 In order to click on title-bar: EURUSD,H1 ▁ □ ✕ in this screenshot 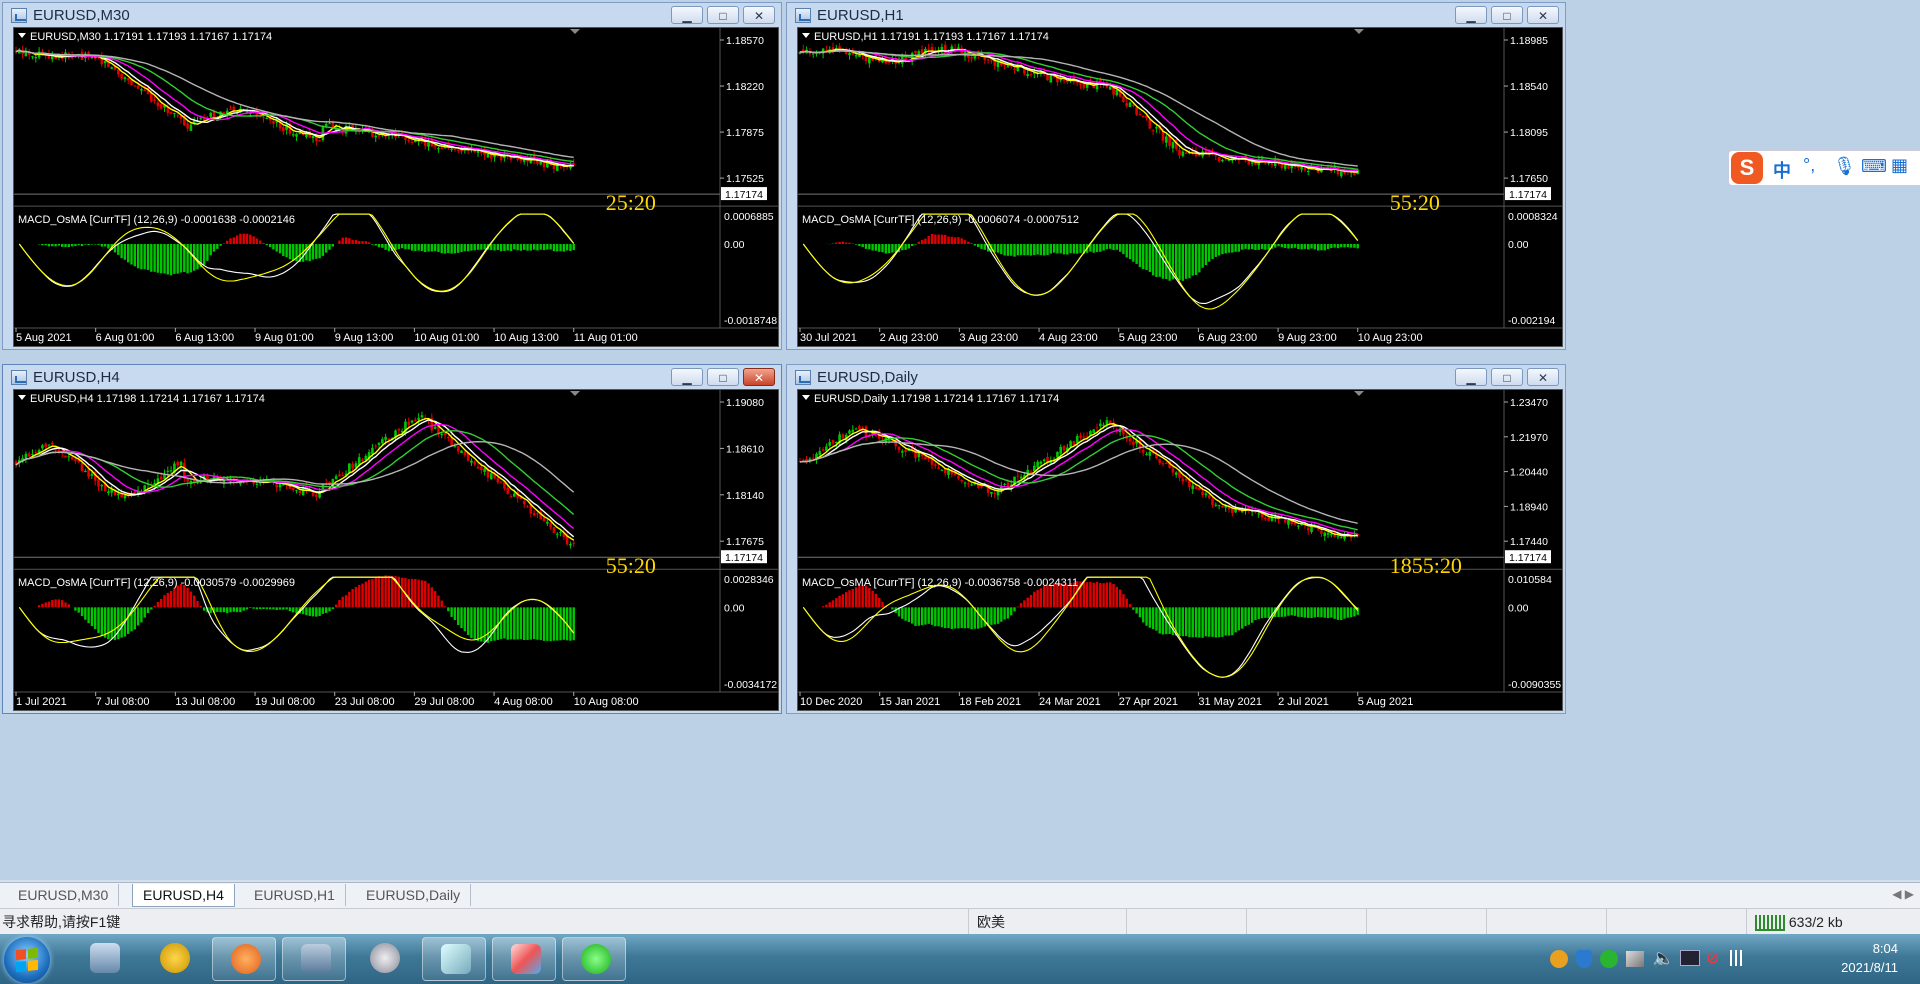, I will do `click(1176, 16)`.